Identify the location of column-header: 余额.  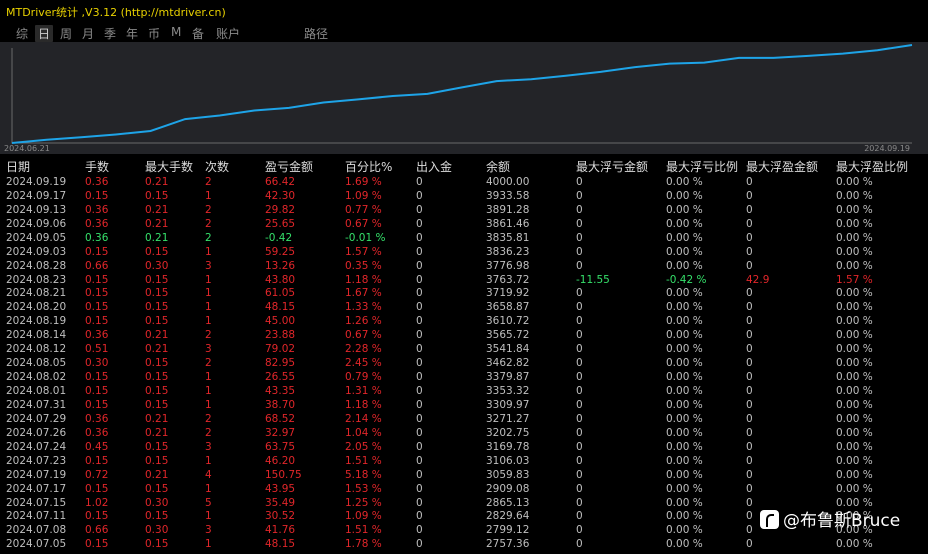
(525, 166).